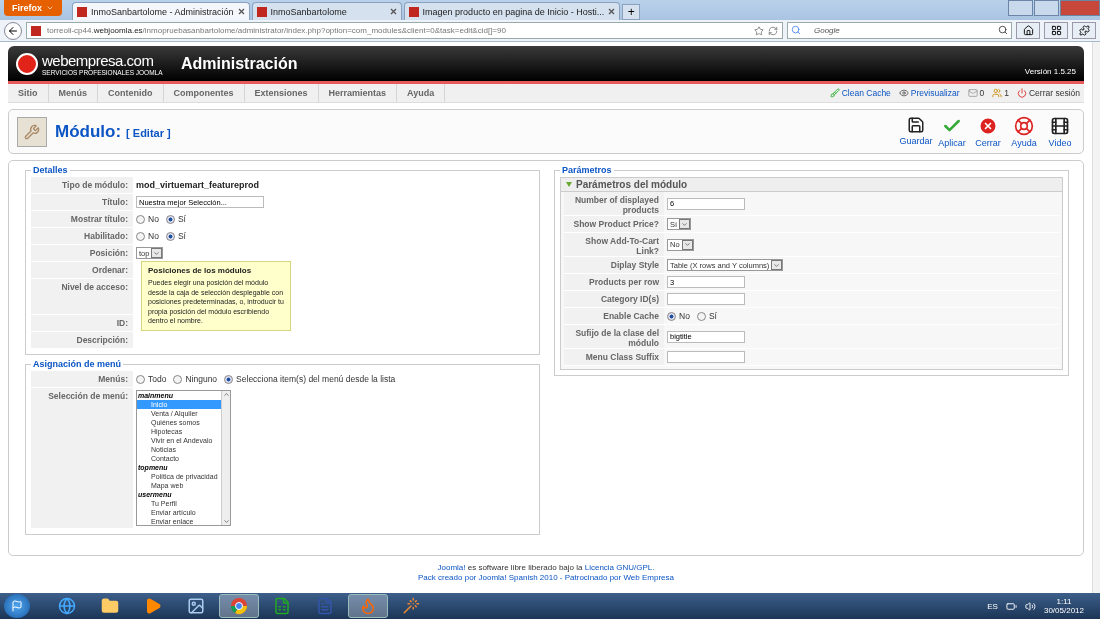  What do you see at coordinates (281, 93) in the screenshot?
I see `menu-item: Extensiones` at bounding box center [281, 93].